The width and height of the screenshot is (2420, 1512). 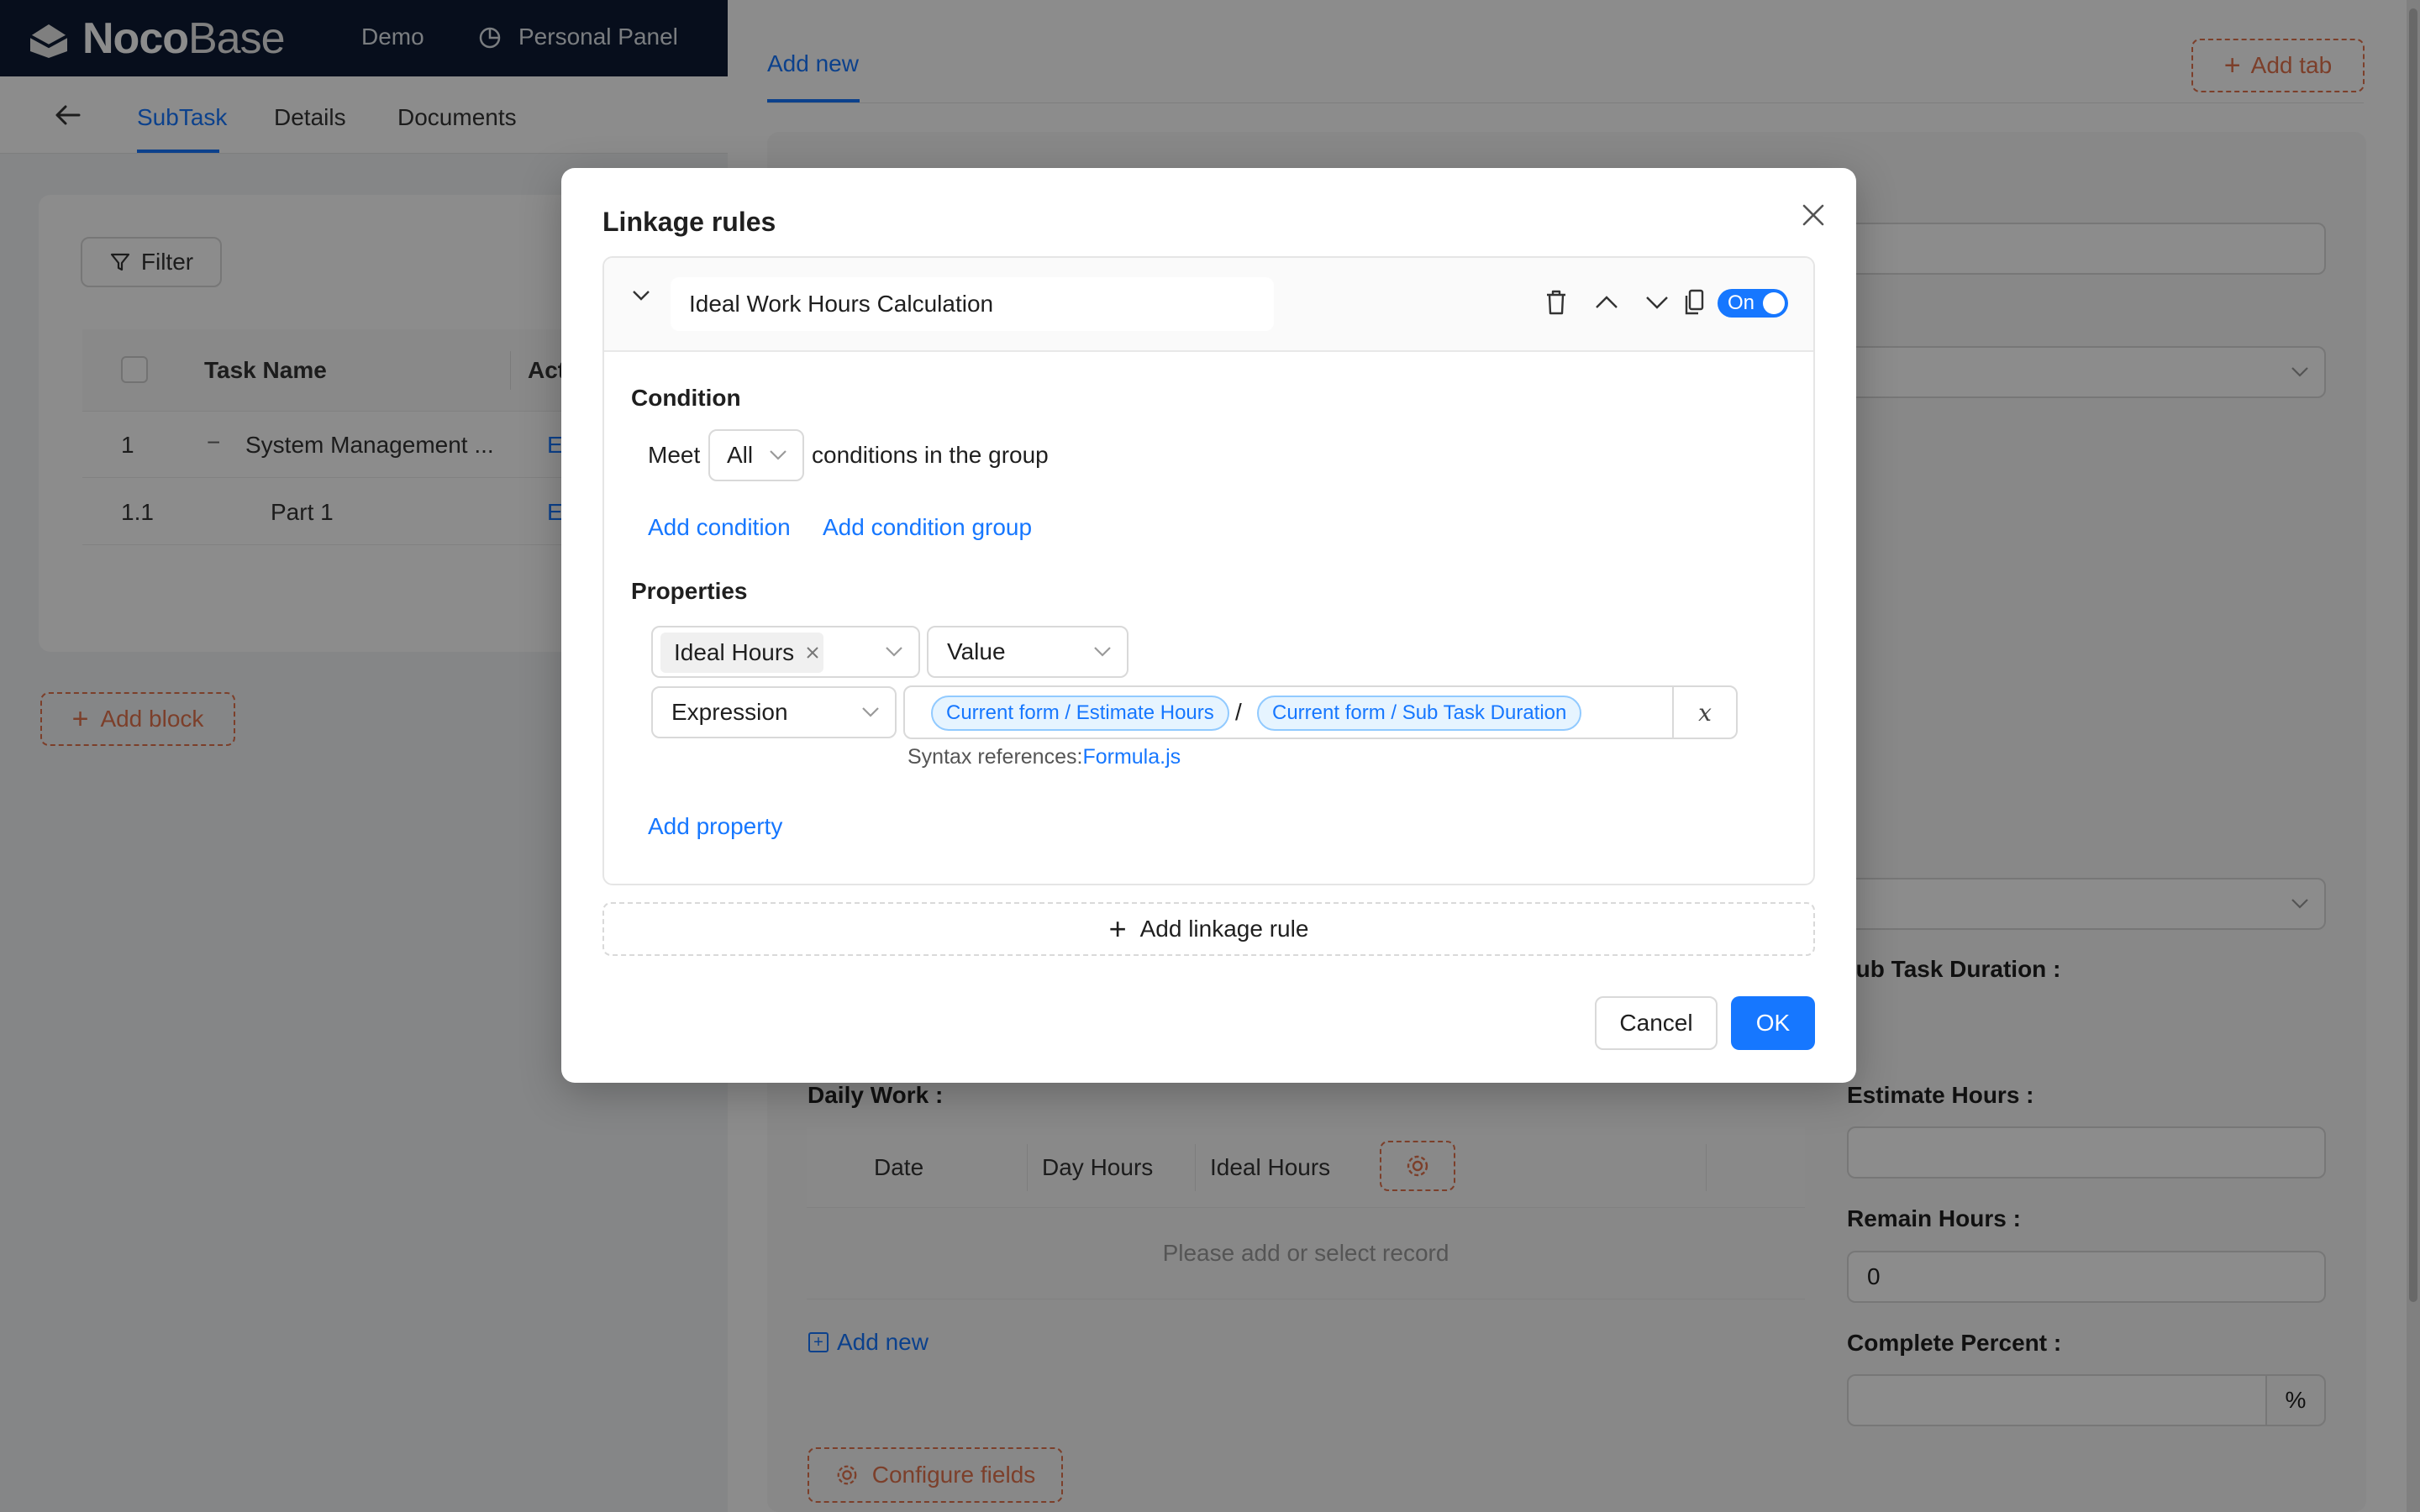 I want to click on condition-suffix: conditions in the group, so click(x=931, y=455).